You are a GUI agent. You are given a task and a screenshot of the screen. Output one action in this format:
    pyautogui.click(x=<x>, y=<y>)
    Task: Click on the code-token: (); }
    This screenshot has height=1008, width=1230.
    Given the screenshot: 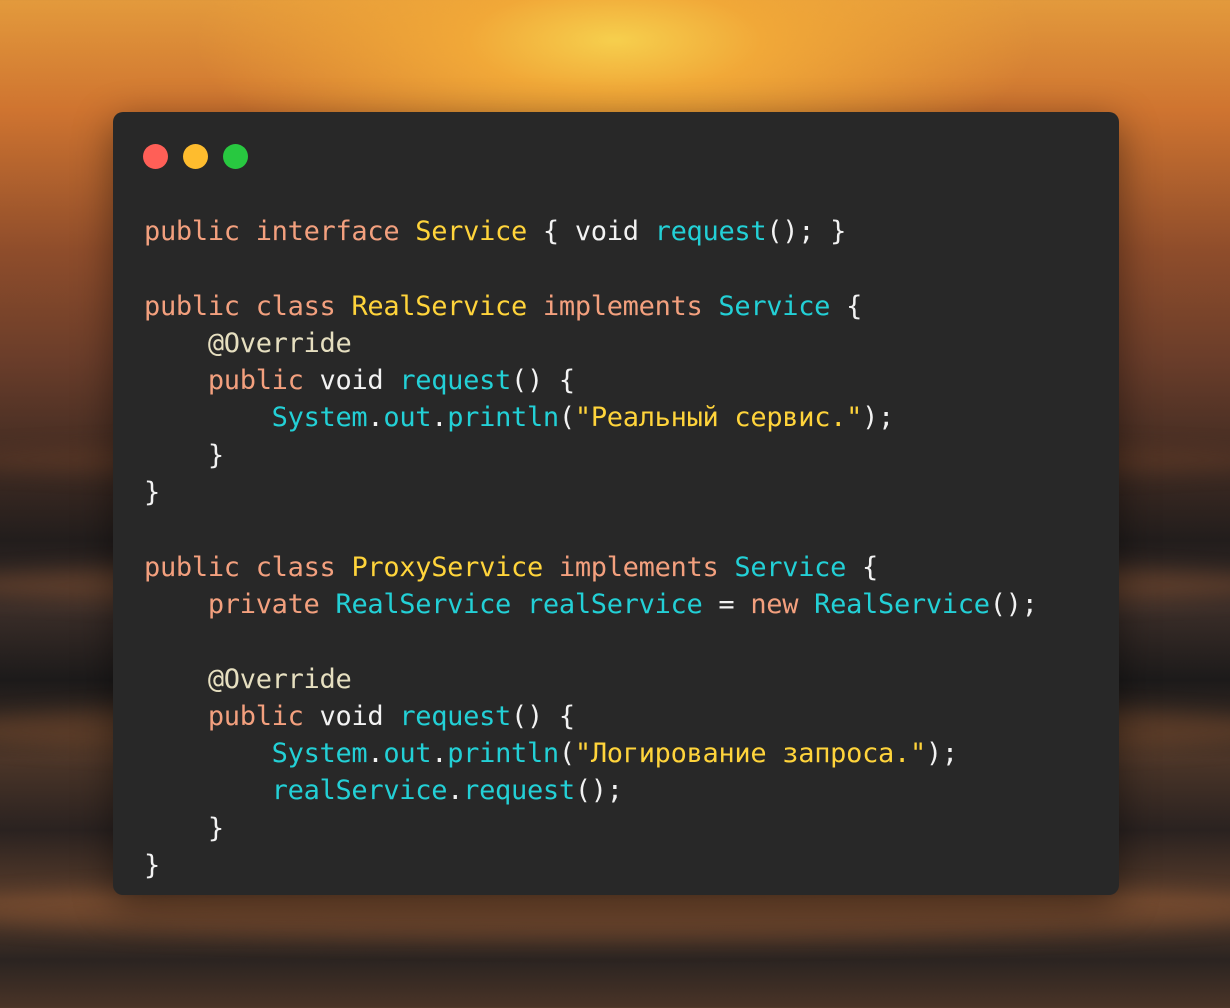 What is the action you would take?
    pyautogui.click(x=806, y=231)
    